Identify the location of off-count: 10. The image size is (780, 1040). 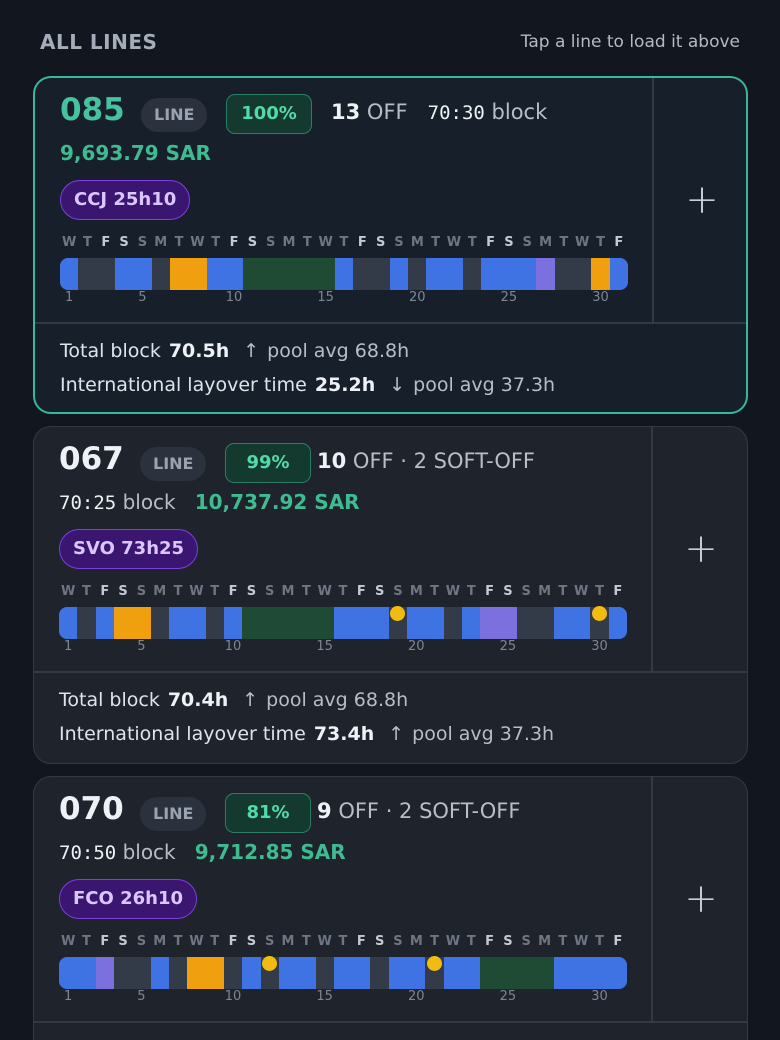
(332, 461).